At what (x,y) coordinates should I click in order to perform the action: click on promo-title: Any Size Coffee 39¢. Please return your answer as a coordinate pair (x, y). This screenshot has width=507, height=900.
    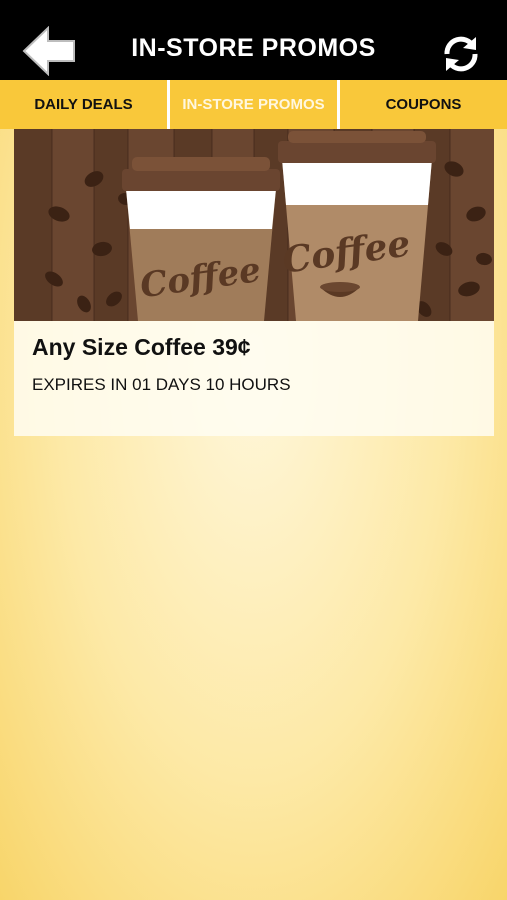
    Looking at the image, I should click on (141, 347).